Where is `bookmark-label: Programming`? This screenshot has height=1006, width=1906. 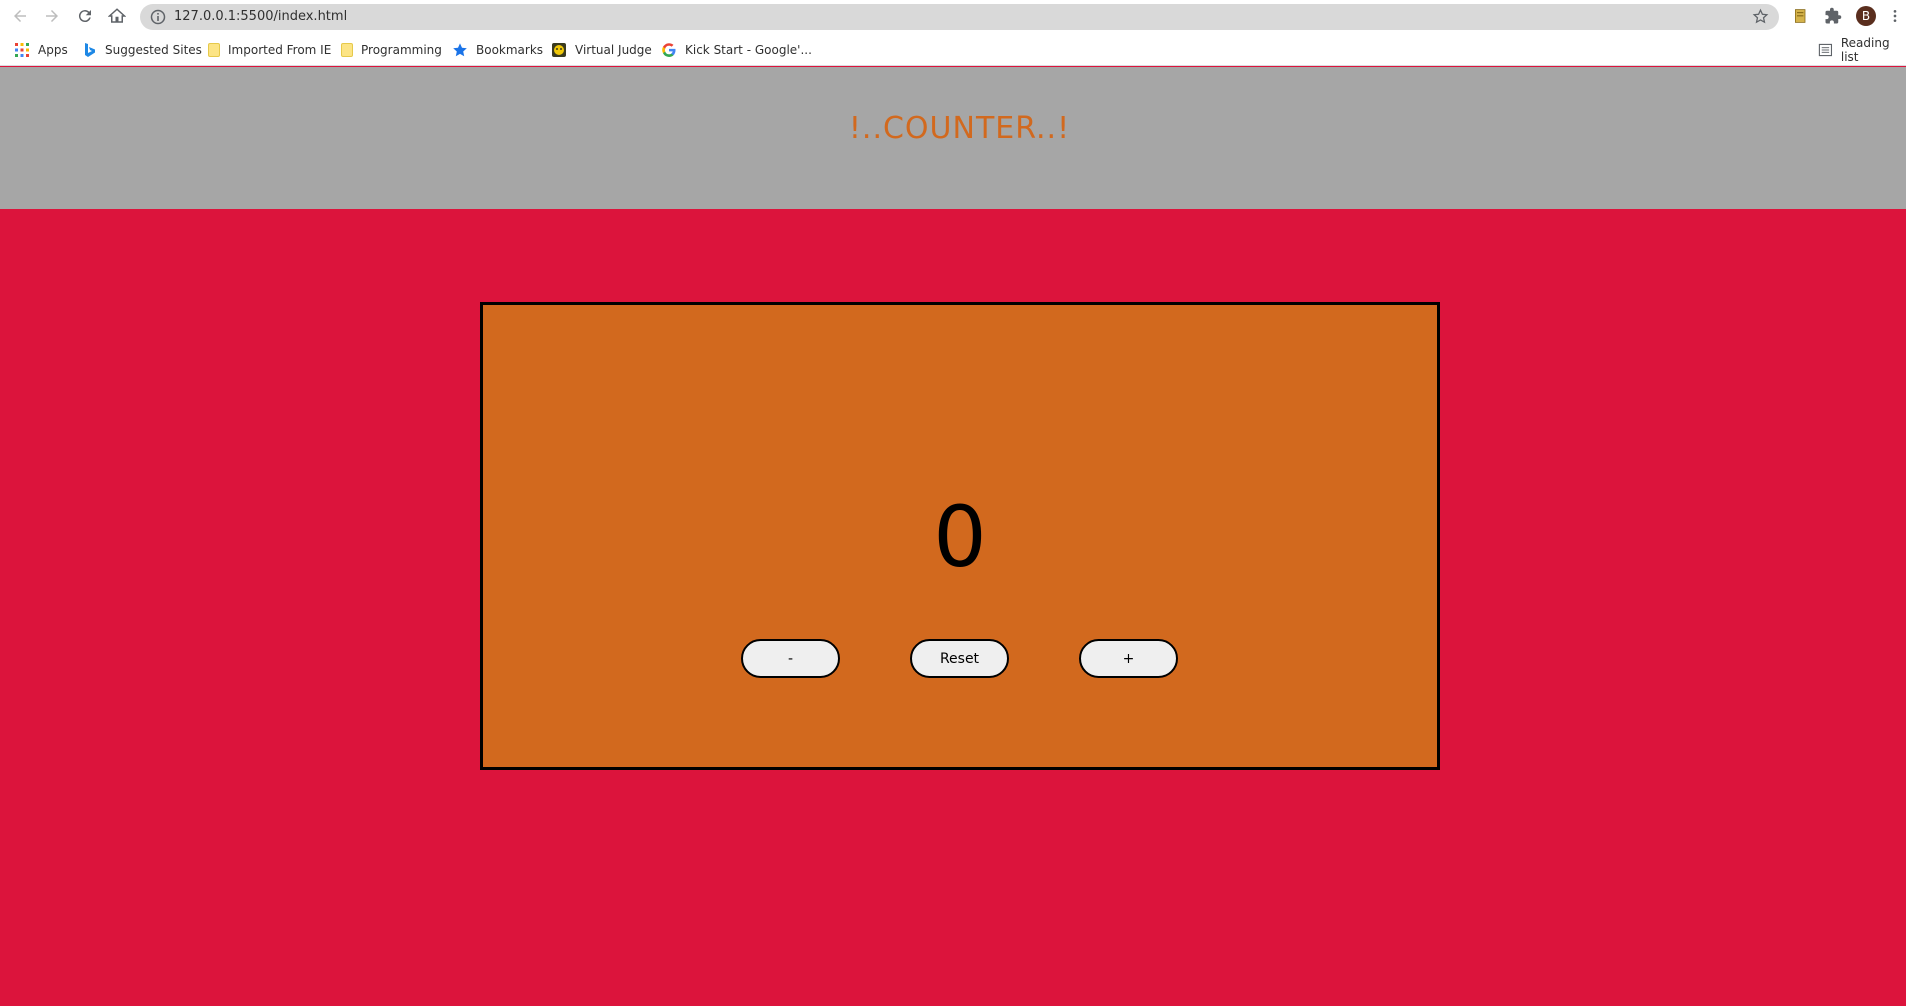
bookmark-label: Programming is located at coordinates (401, 50).